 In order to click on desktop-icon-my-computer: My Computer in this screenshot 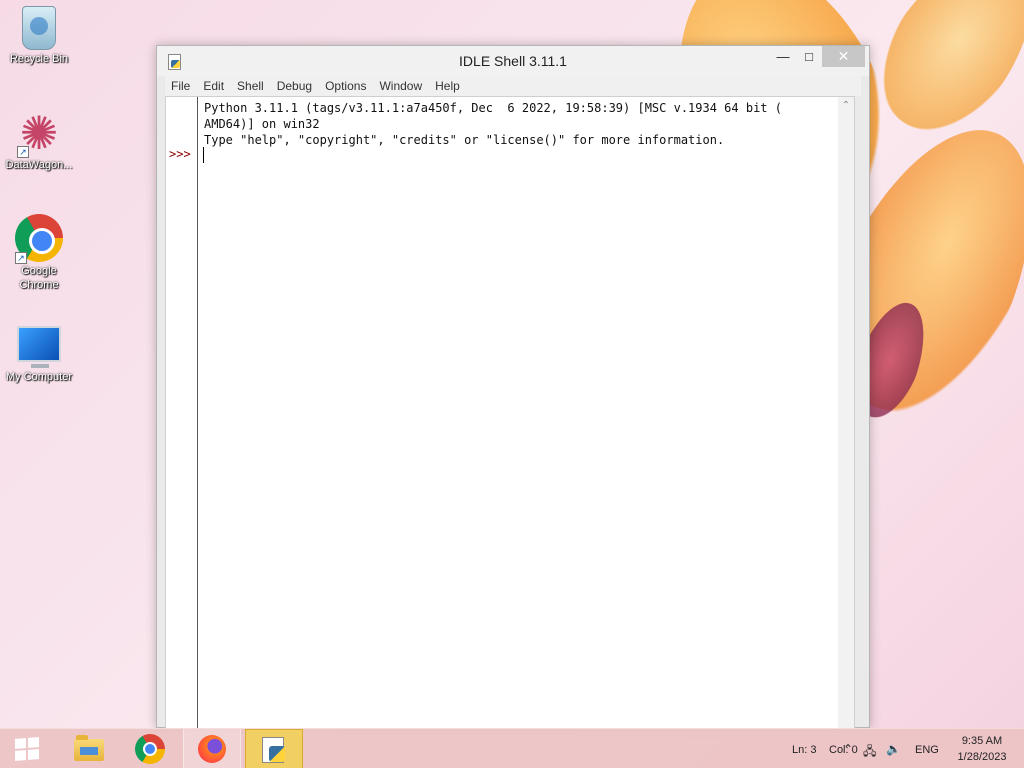, I will do `click(39, 353)`.